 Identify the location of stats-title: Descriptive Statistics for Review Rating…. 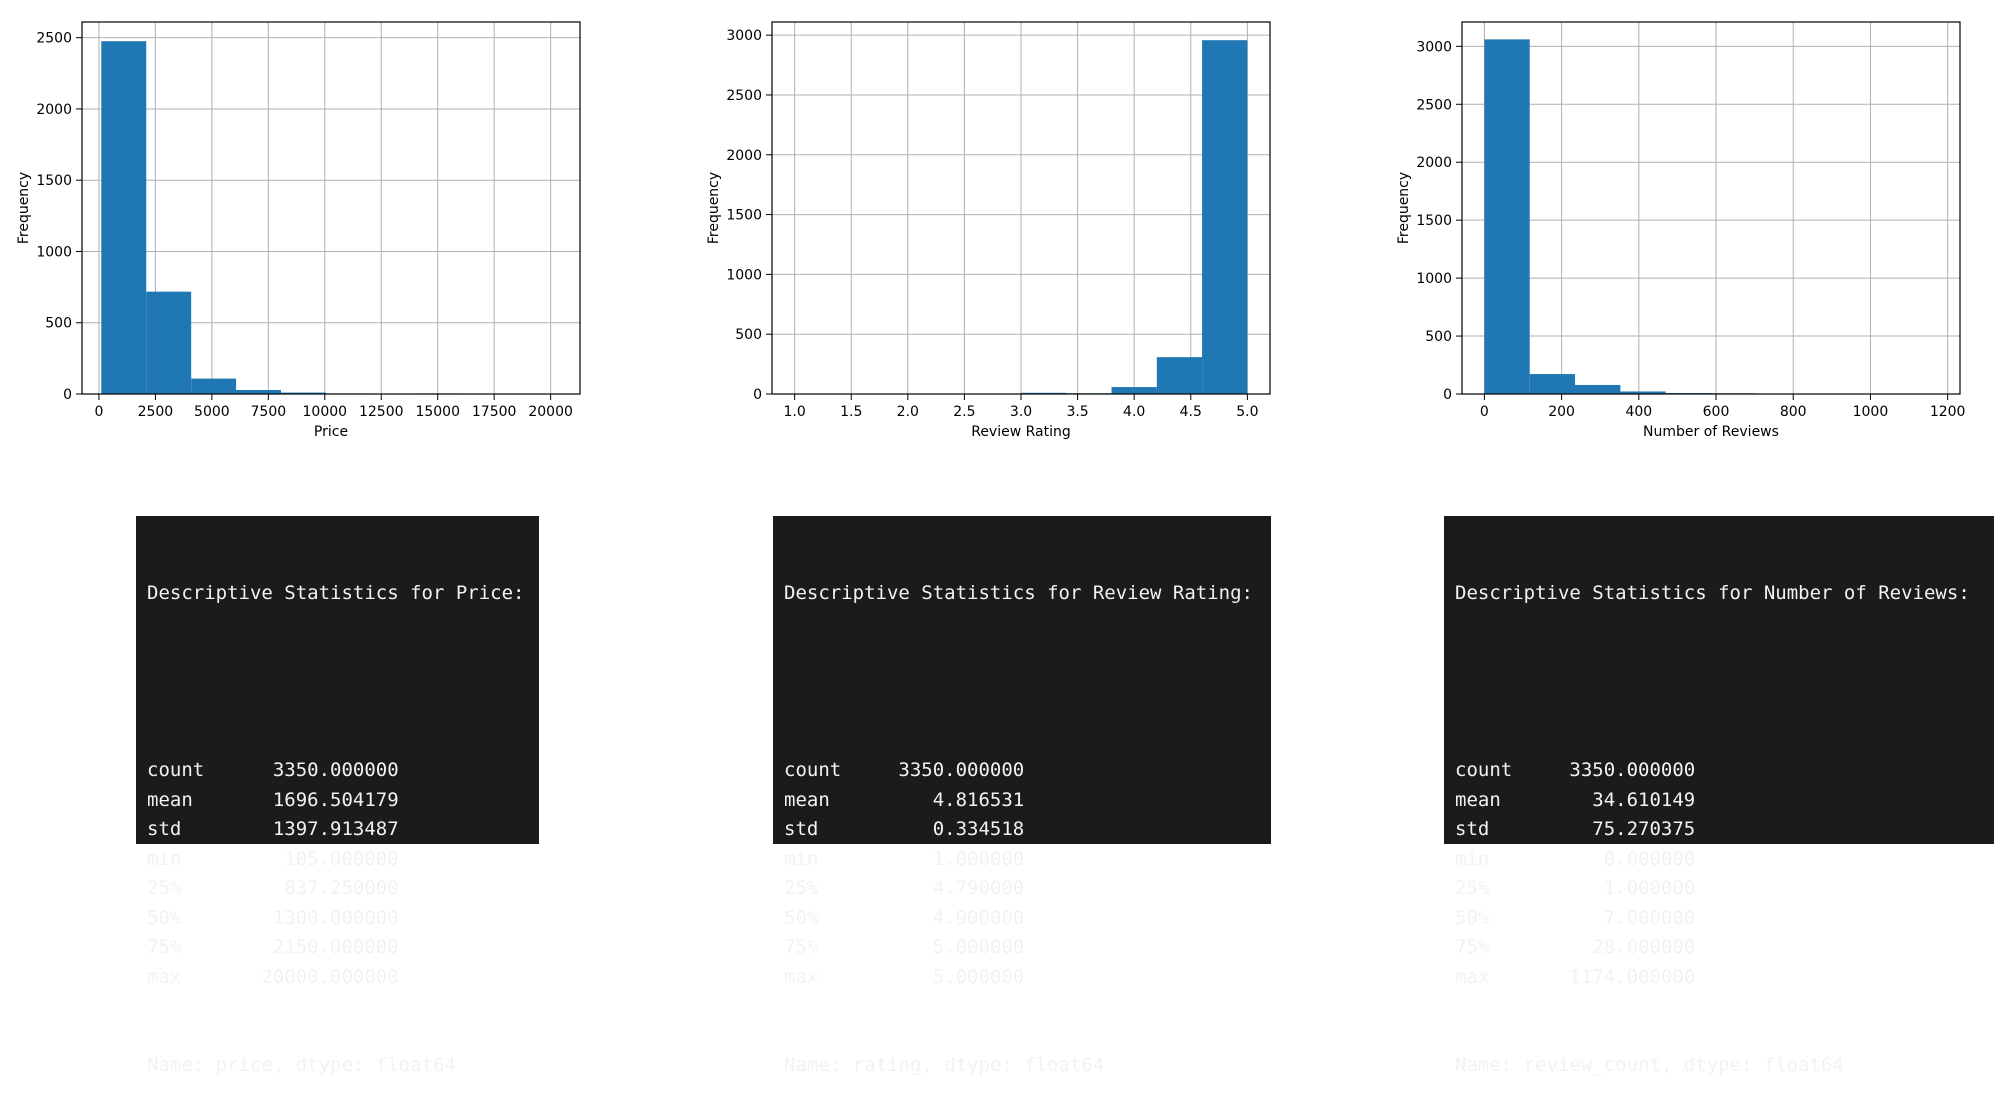
(1022, 594).